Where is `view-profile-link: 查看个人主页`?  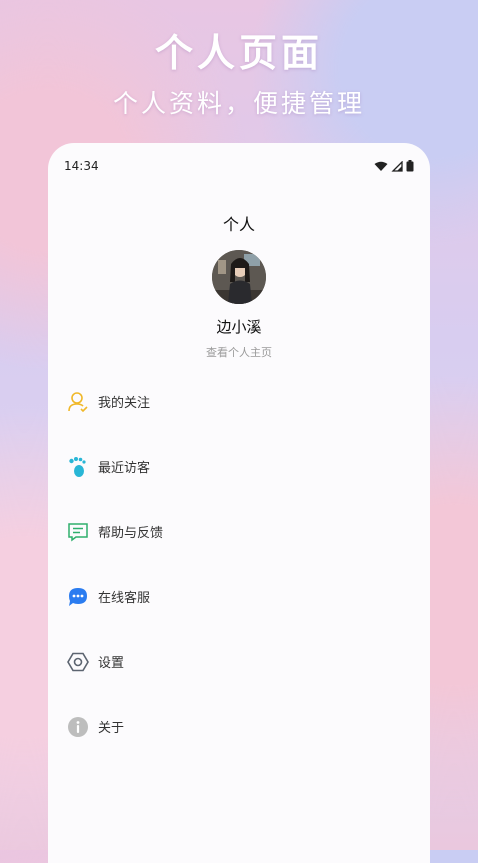 view-profile-link: 查看个人主页 is located at coordinates (239, 352).